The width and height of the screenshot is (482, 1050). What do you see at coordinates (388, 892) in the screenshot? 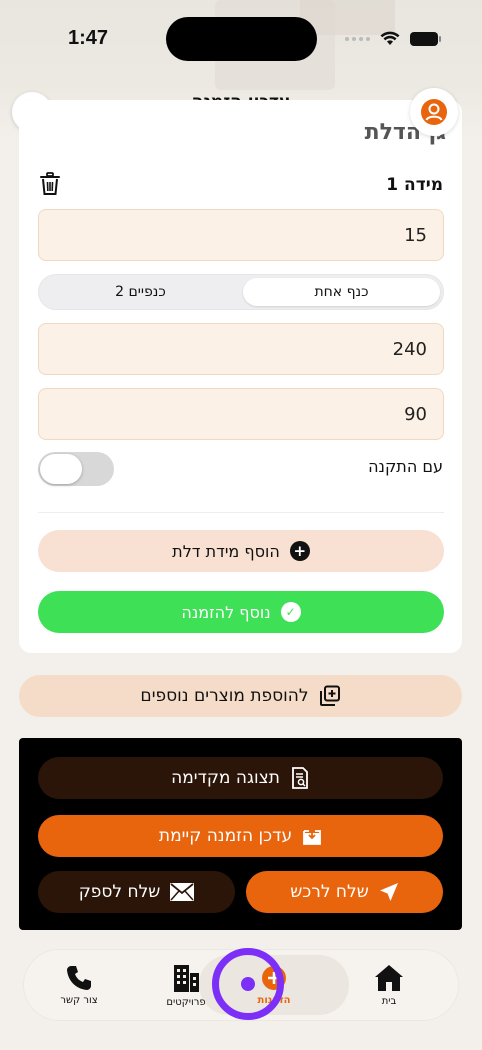
I see `send-icon` at bounding box center [388, 892].